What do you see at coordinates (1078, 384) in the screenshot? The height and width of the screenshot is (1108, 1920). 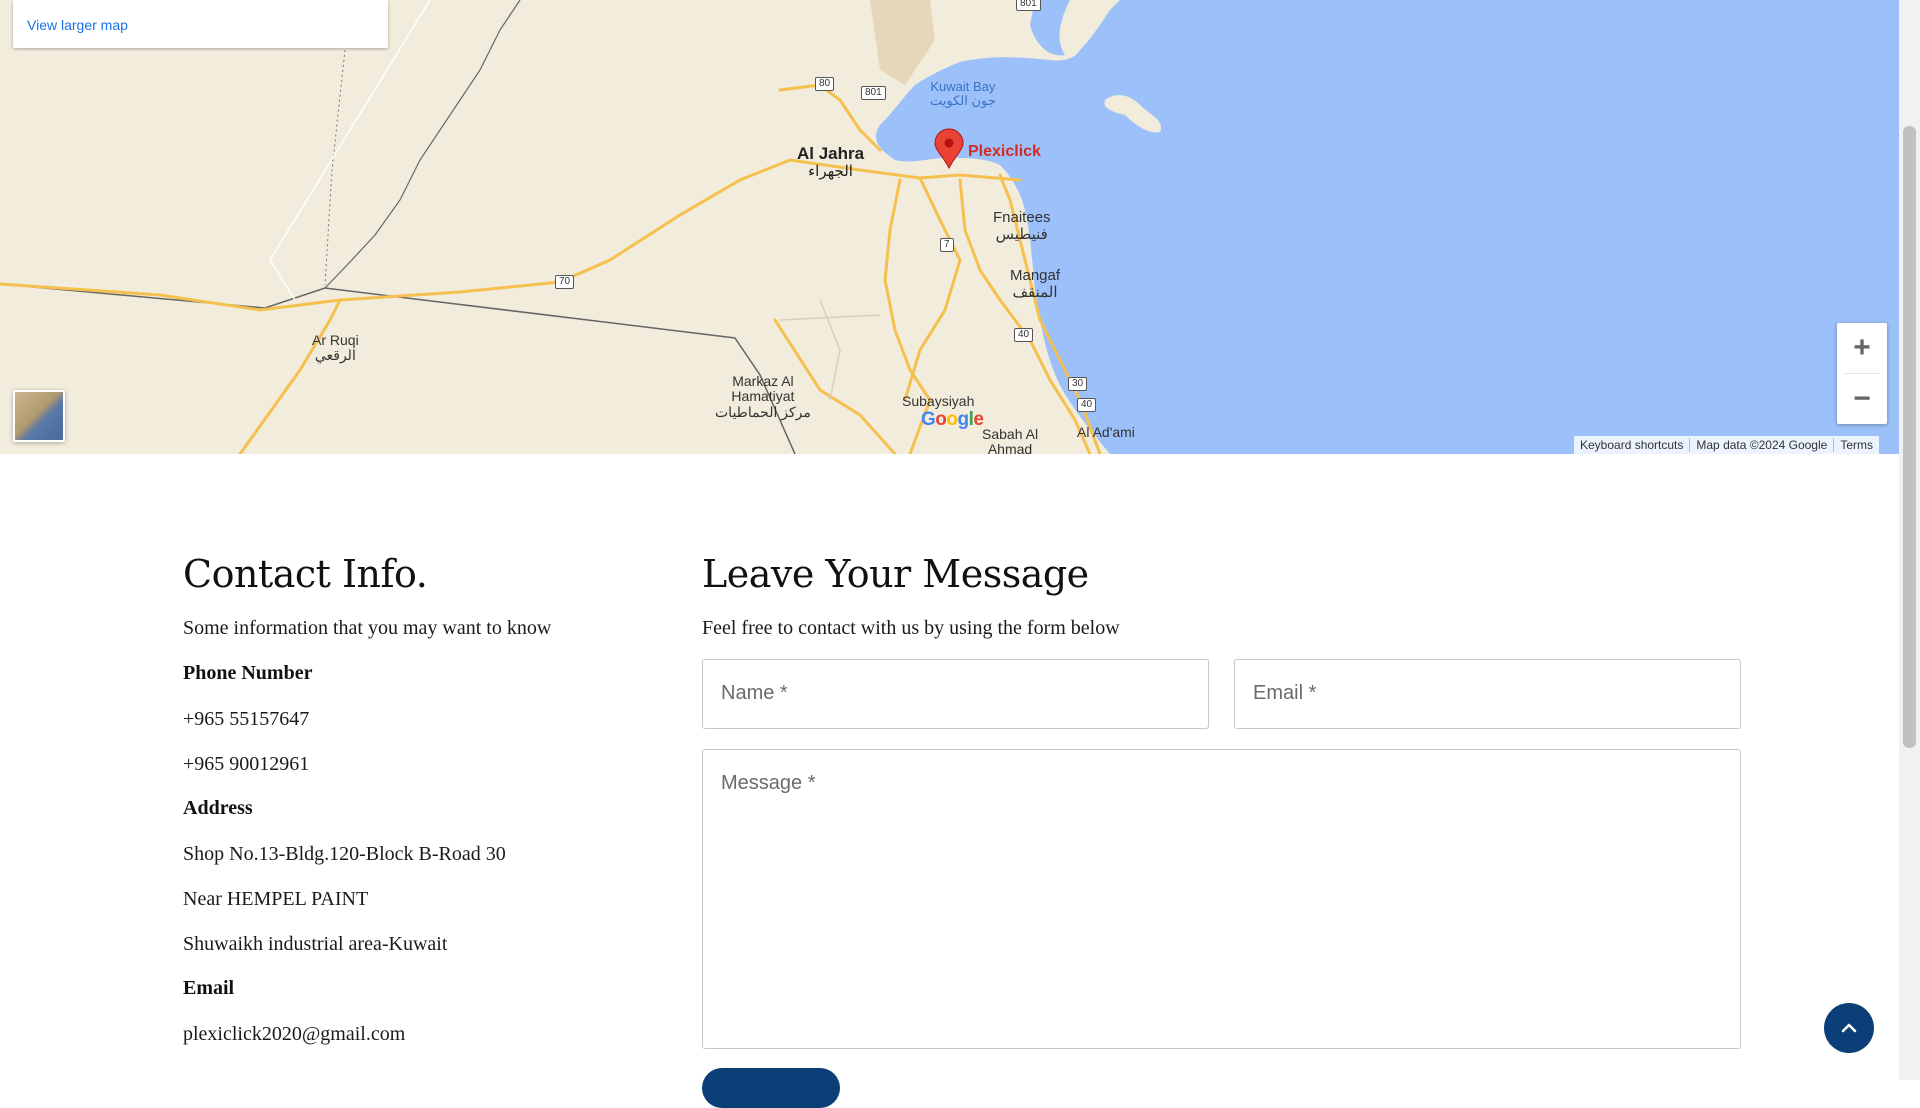 I see `road-shield: 30` at bounding box center [1078, 384].